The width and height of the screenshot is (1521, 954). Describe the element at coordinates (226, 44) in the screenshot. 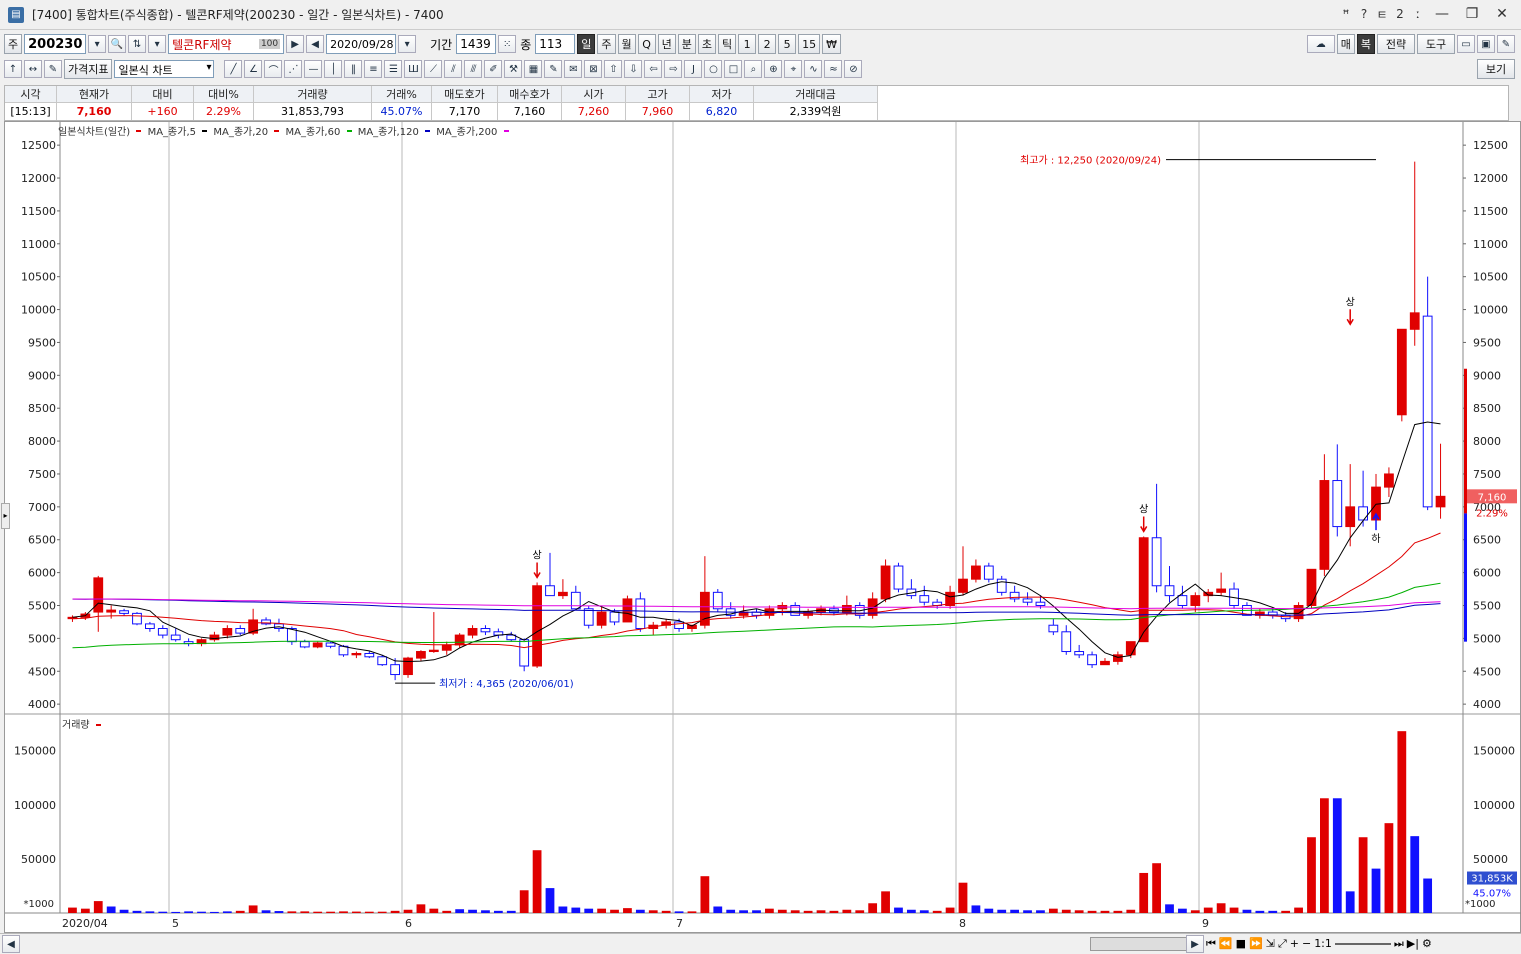

I see `stock-name-field: 텔콘RF제약 100` at that location.